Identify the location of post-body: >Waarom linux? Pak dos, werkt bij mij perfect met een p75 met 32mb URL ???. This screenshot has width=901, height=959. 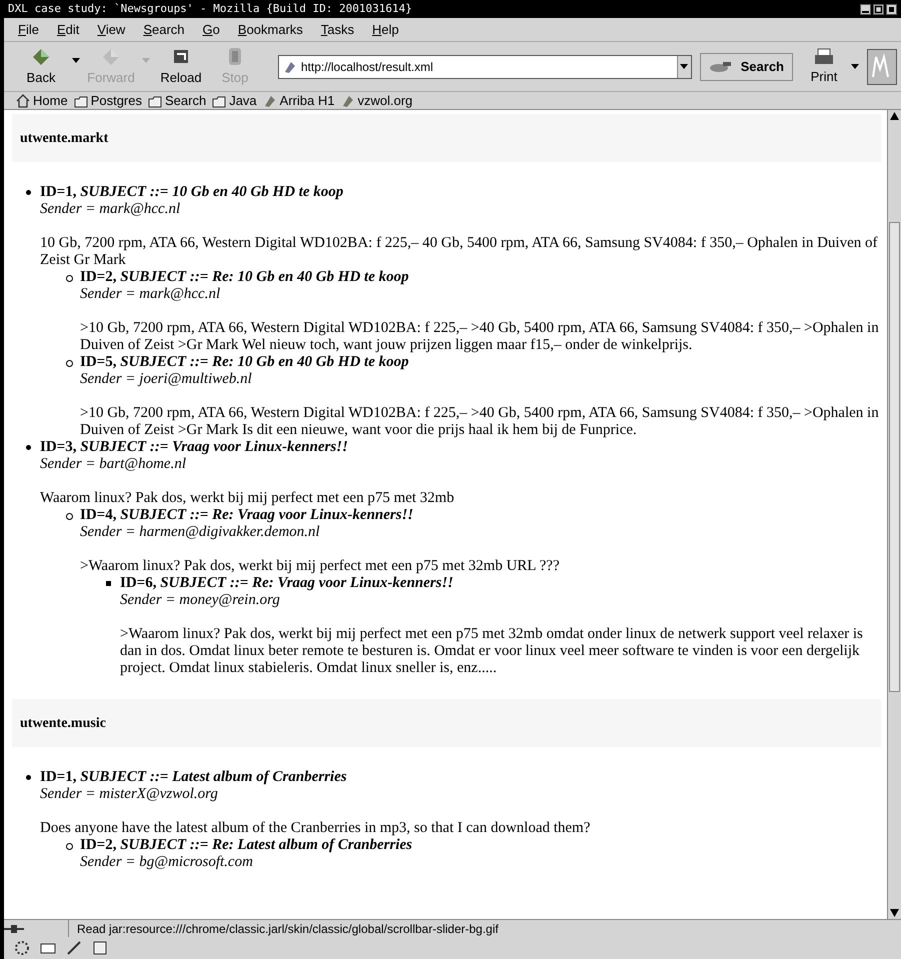
(320, 566).